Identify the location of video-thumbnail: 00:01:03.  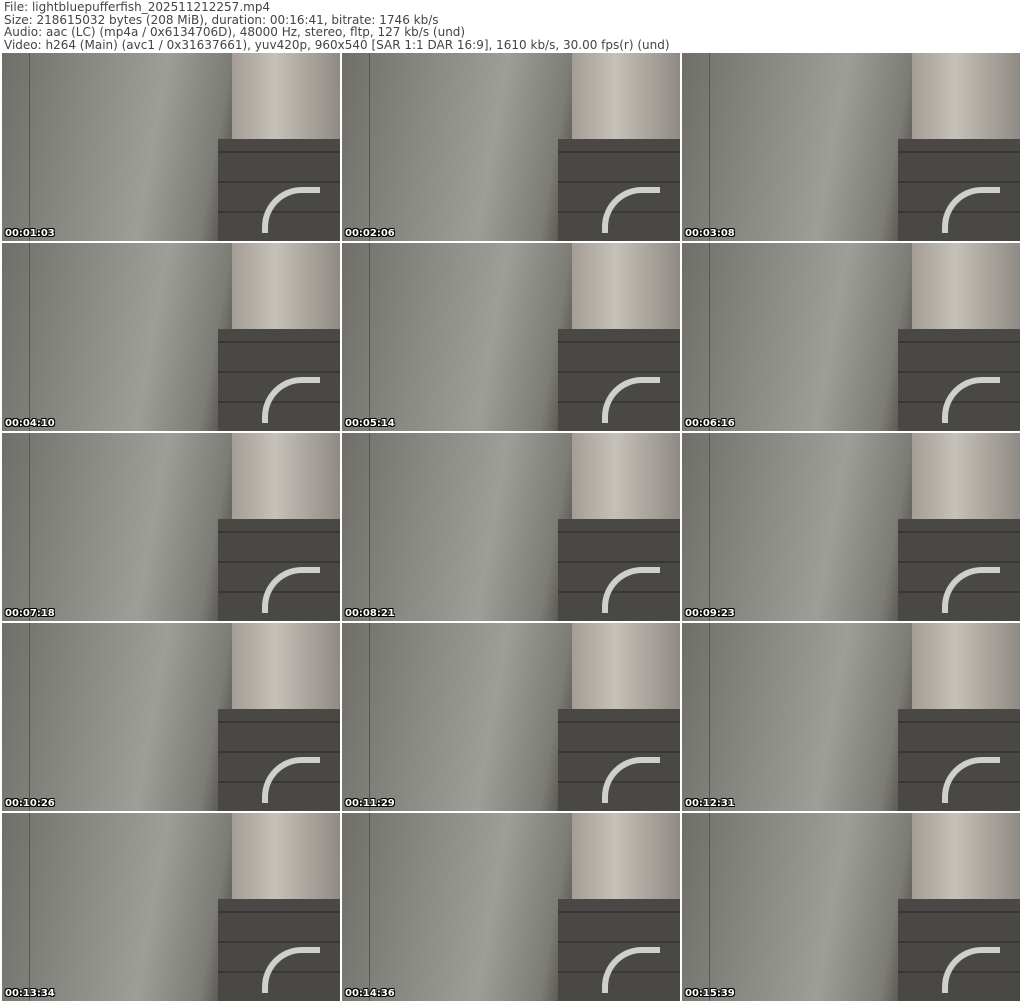
(171, 147).